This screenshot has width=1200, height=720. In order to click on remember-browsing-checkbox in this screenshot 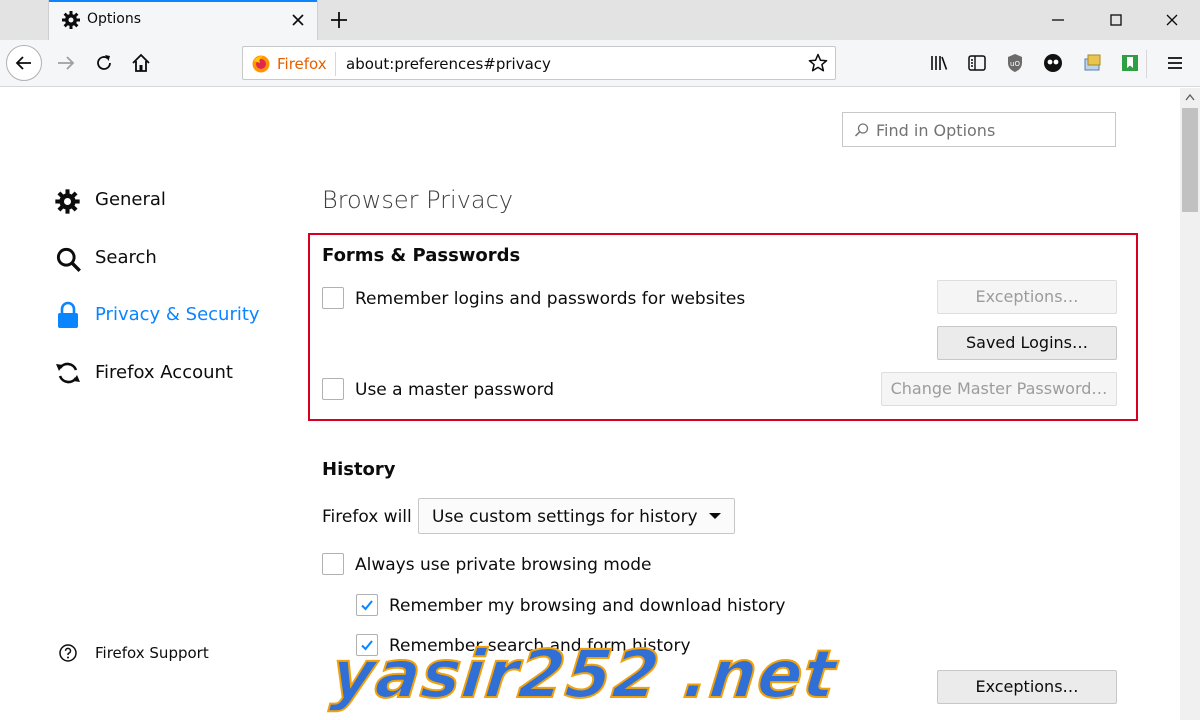, I will do `click(367, 605)`.